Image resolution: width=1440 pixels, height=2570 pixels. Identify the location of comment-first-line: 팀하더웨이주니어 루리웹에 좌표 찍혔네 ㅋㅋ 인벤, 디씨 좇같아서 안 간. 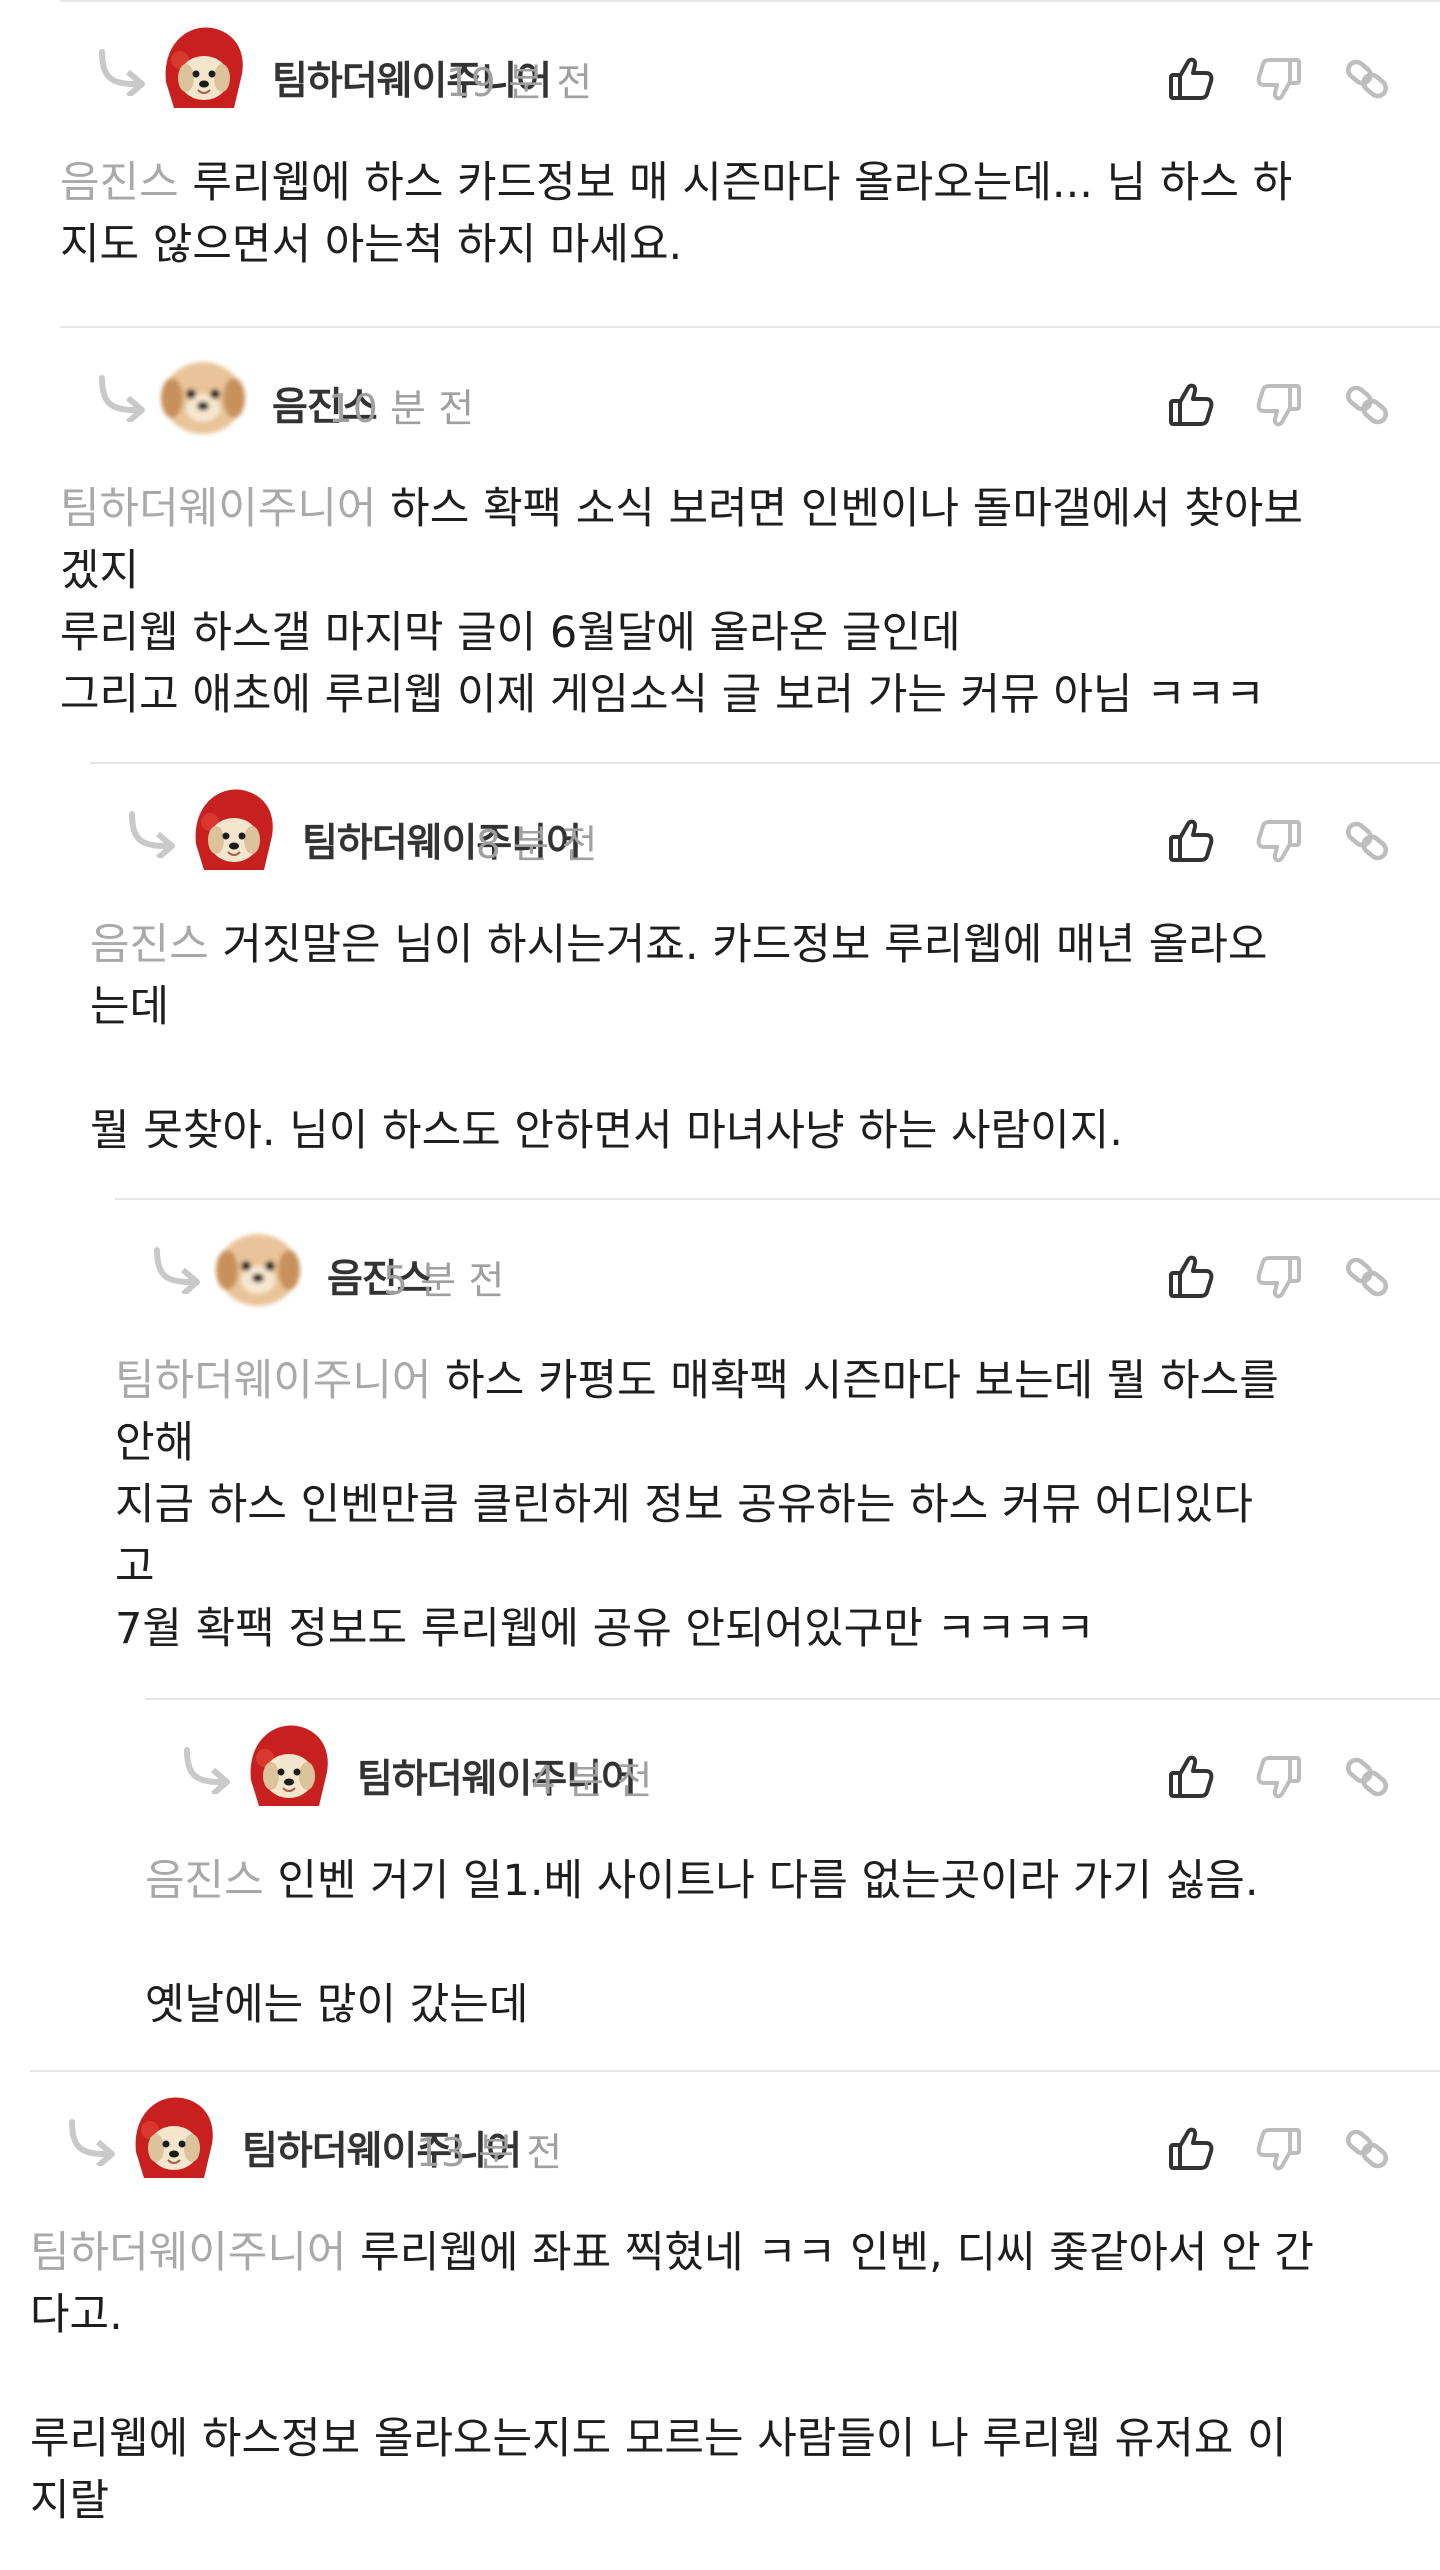
(672, 2253).